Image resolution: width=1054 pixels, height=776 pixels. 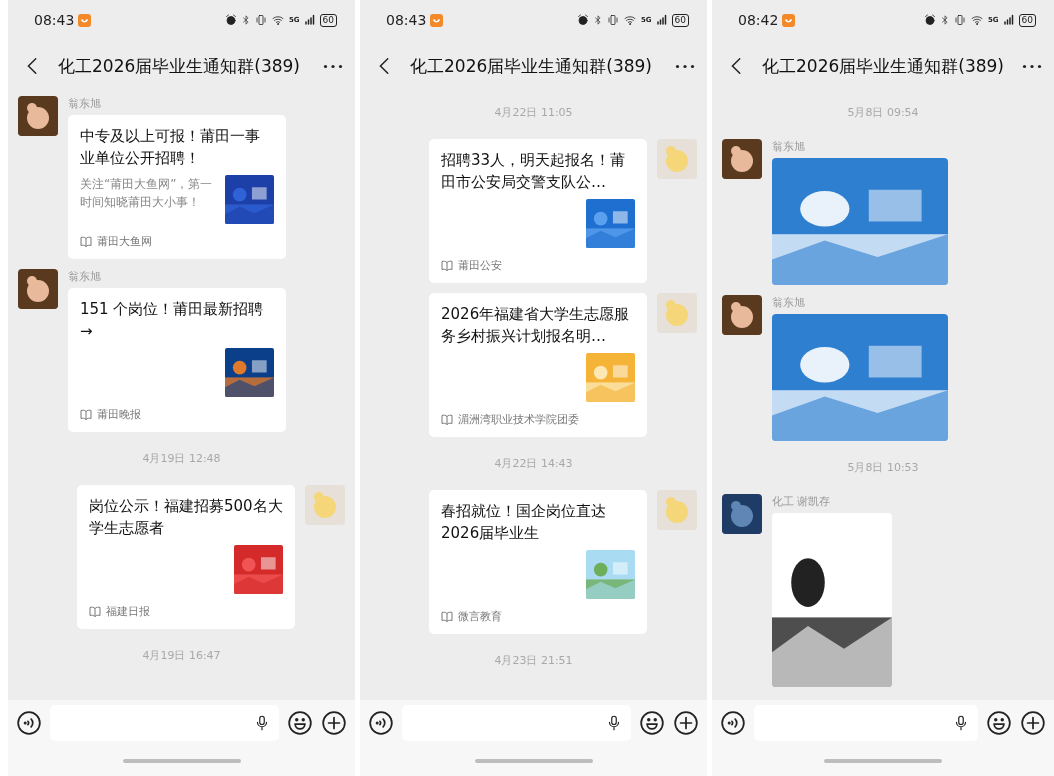 I want to click on timestamp: 4月19日 12:48, so click(x=181, y=459).